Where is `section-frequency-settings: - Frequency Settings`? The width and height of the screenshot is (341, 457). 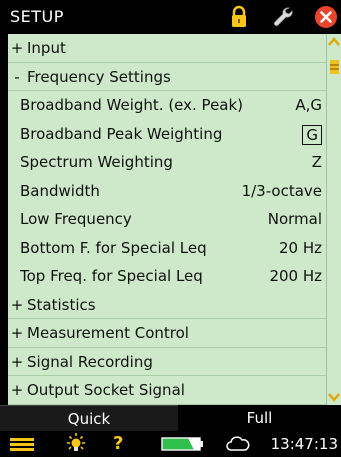 section-frequency-settings: - Frequency Settings is located at coordinates (167, 77).